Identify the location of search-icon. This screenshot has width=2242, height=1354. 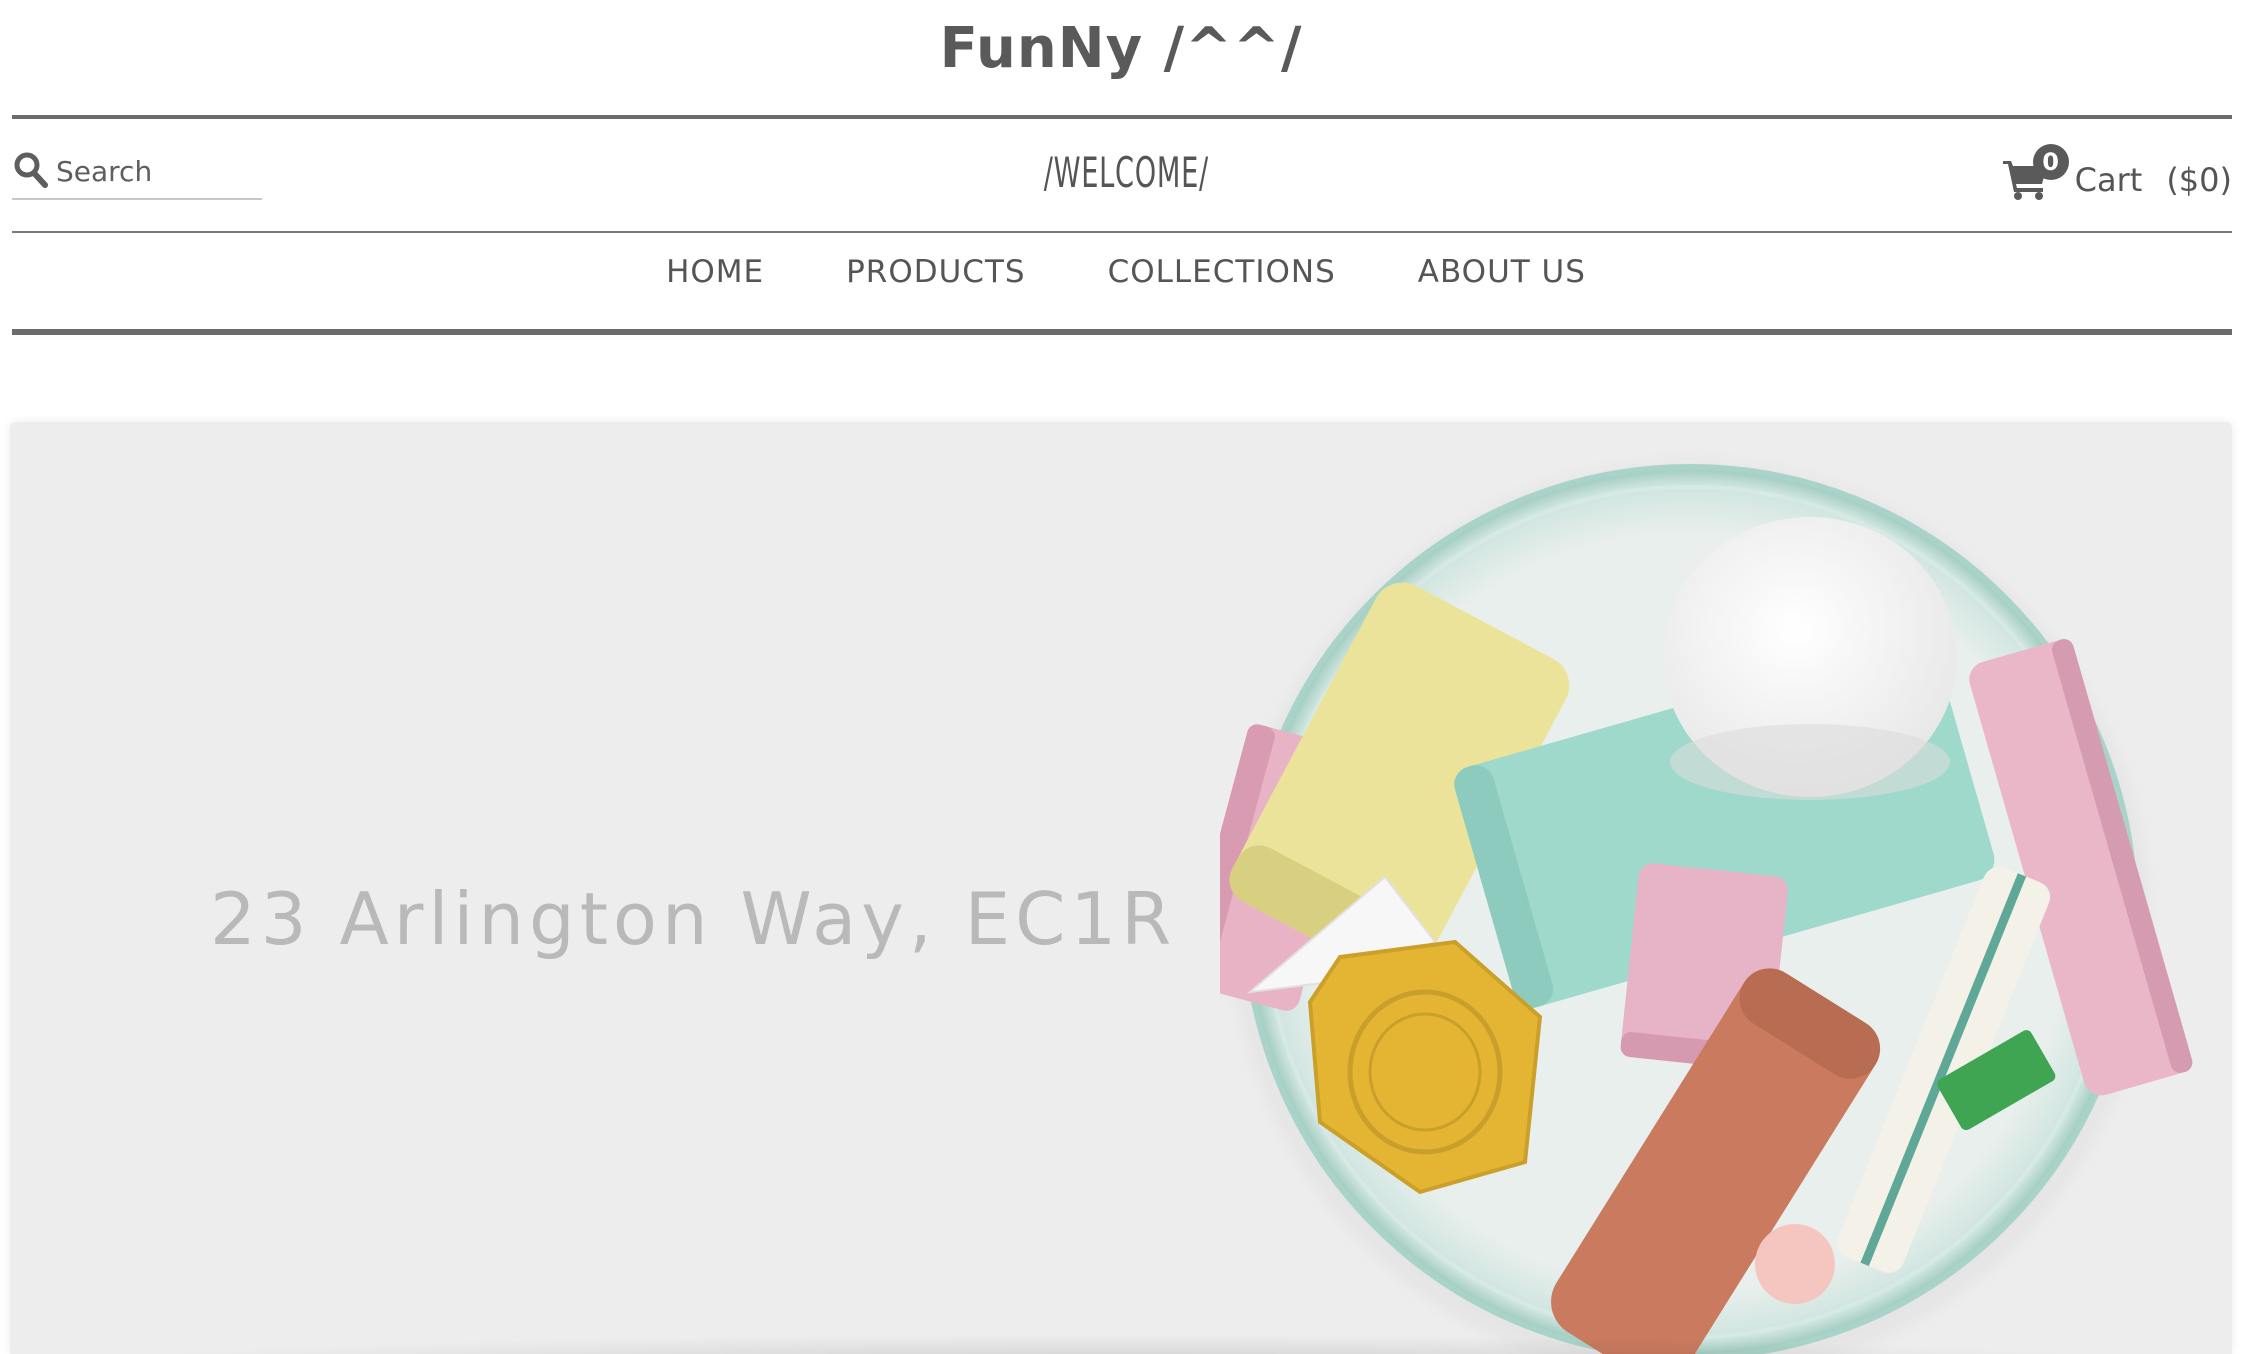
(31, 170).